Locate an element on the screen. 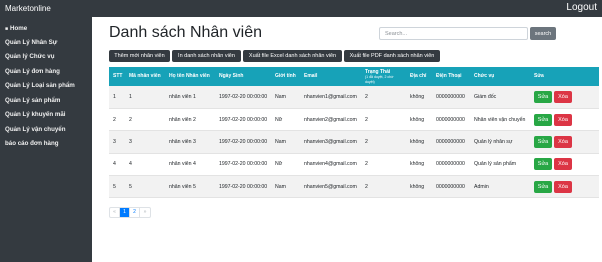 The image size is (602, 262). logout-link: Logout is located at coordinates (581, 7).